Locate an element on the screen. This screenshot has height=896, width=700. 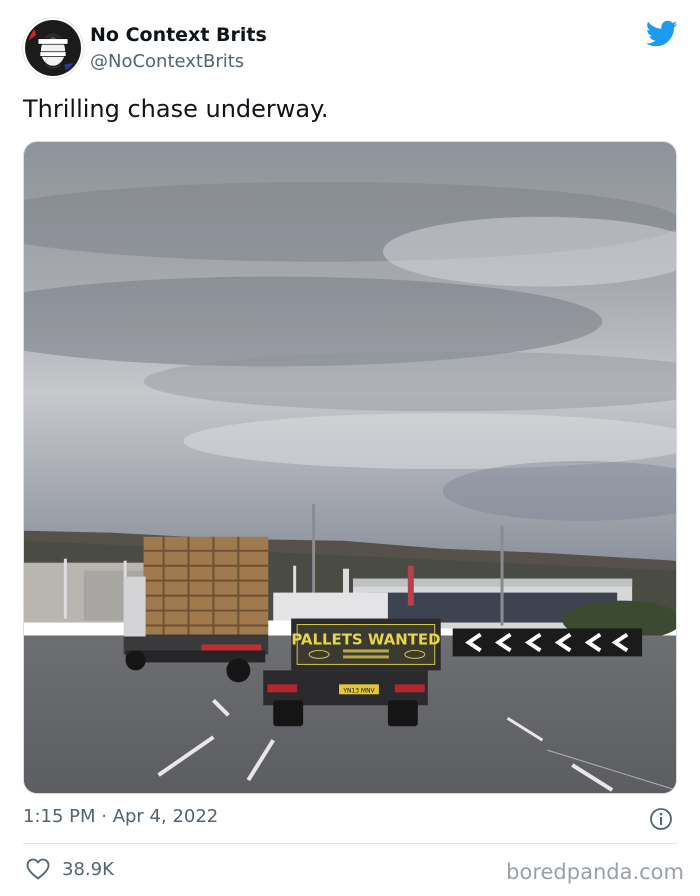
tweet-timestamp: 1:15 PM · Apr 4, 2022 is located at coordinates (120, 816).